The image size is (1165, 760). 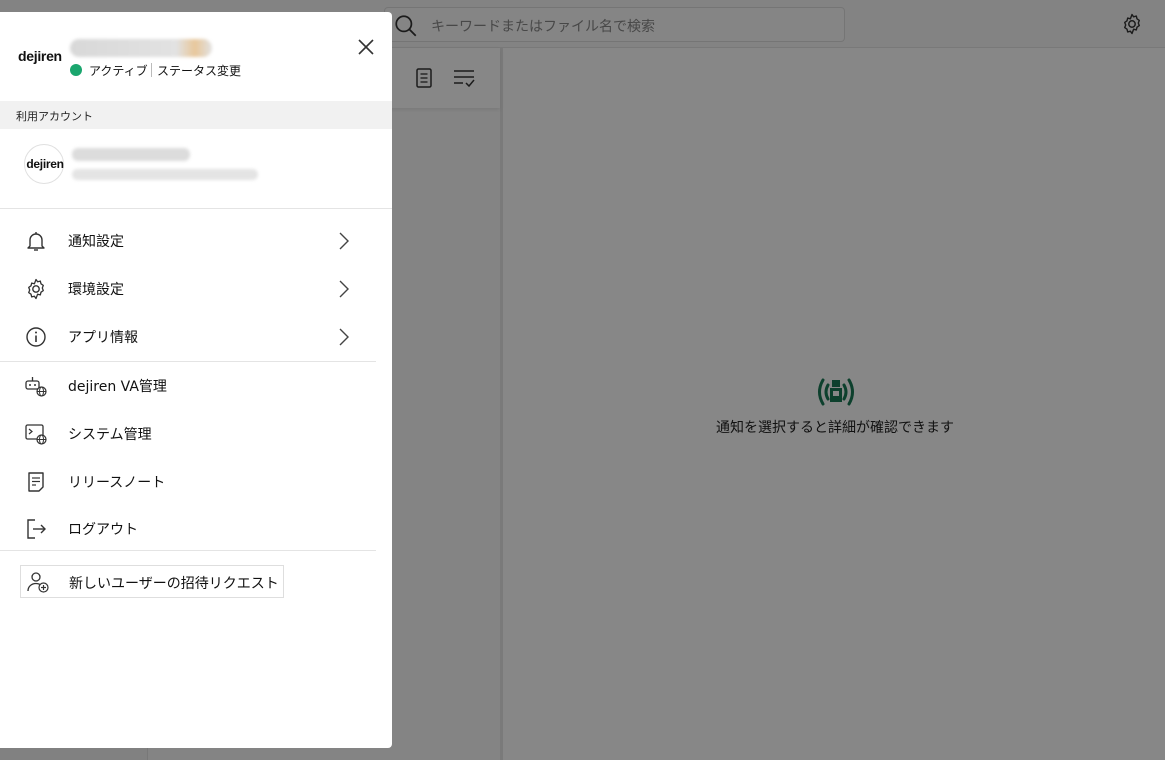 I want to click on user-name-blurred, so click(x=141, y=48).